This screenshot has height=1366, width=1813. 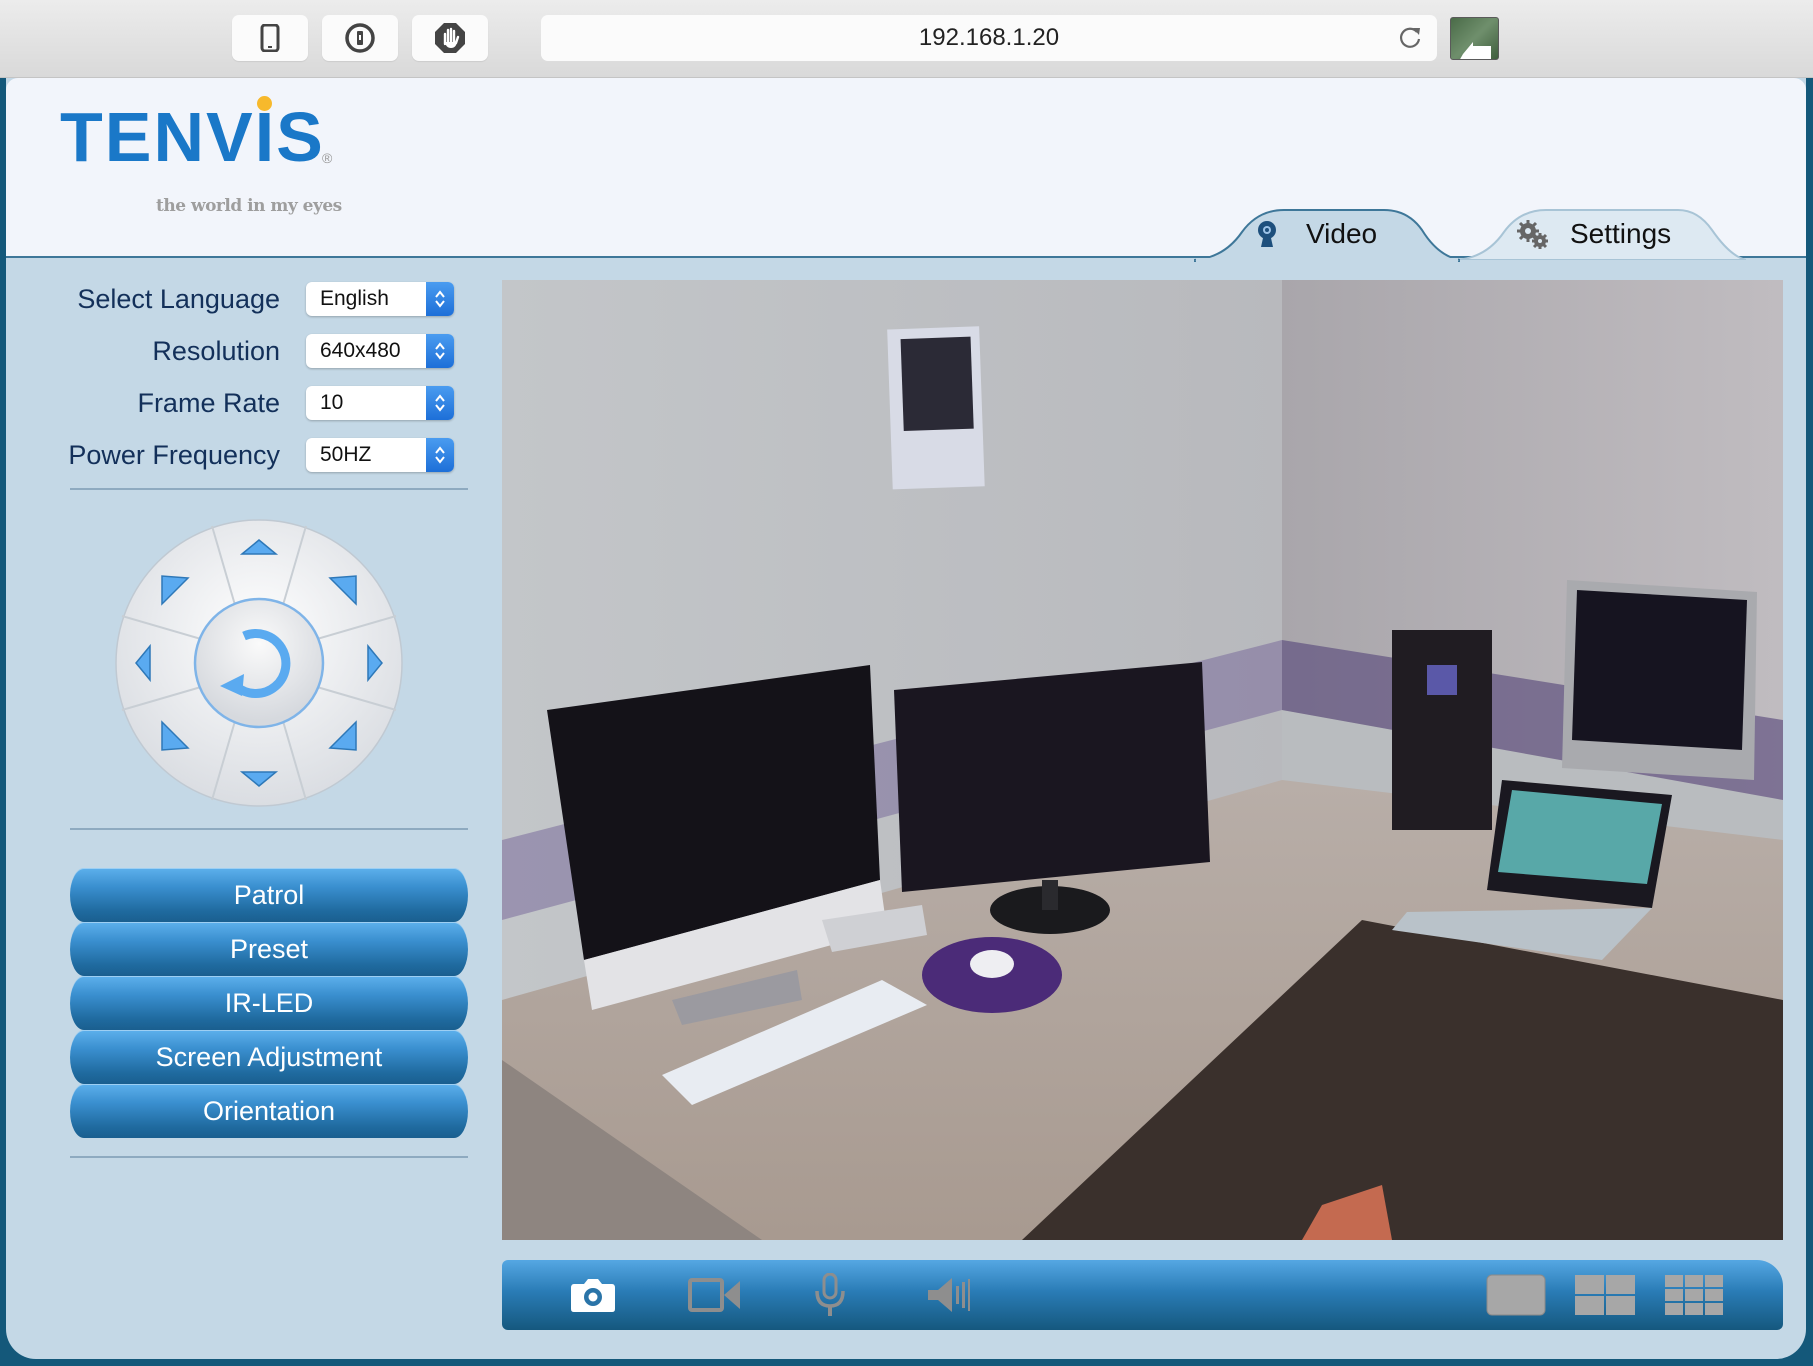 I want to click on layout-4-view-icon, so click(x=1605, y=1295).